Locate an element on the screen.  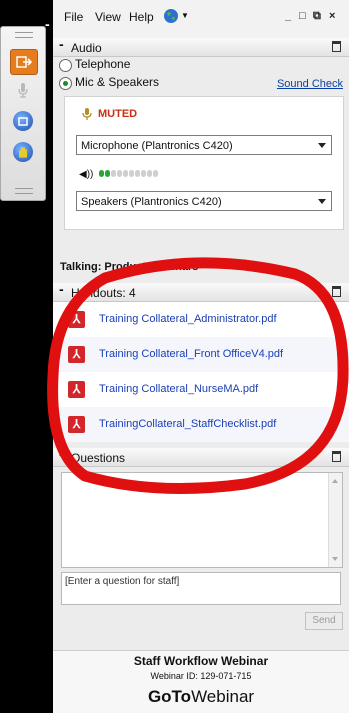
talking-label: Talking: Product Webinars is located at coordinates (129, 267).